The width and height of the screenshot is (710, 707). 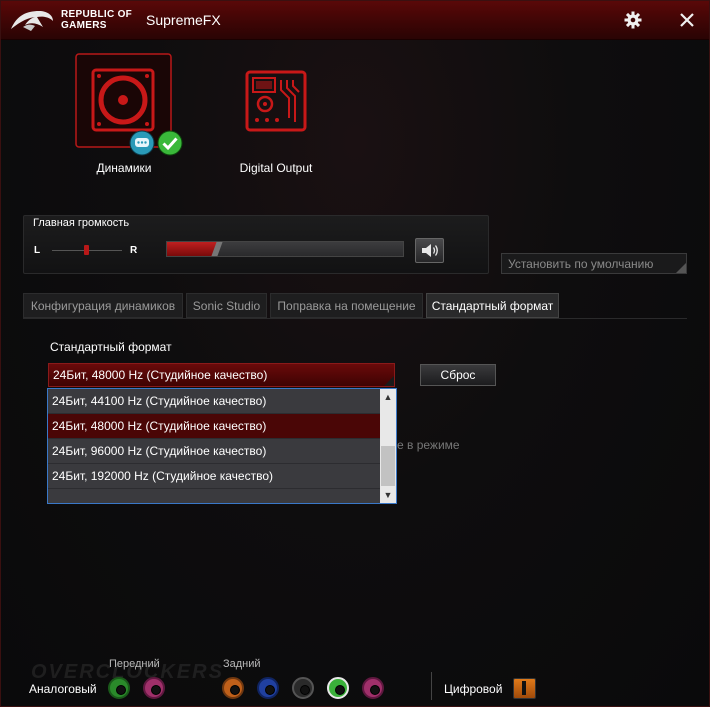 I want to click on tab-speaker-config: Конфигурация динамиков, so click(x=103, y=305).